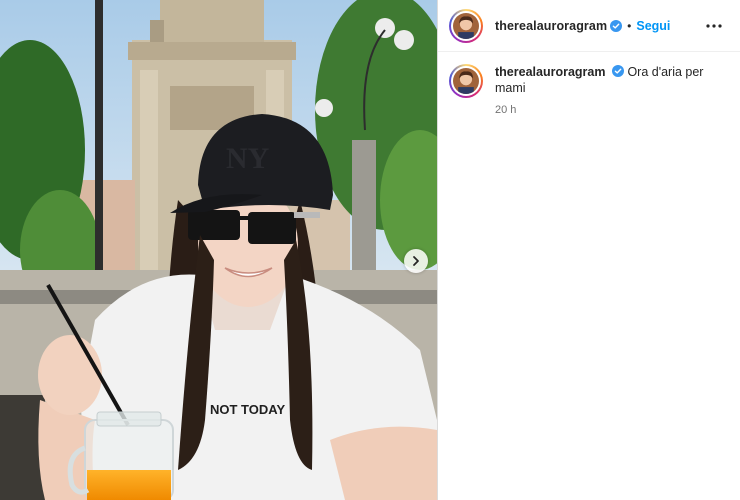  I want to click on caption-username: therealauroragram, so click(550, 72).